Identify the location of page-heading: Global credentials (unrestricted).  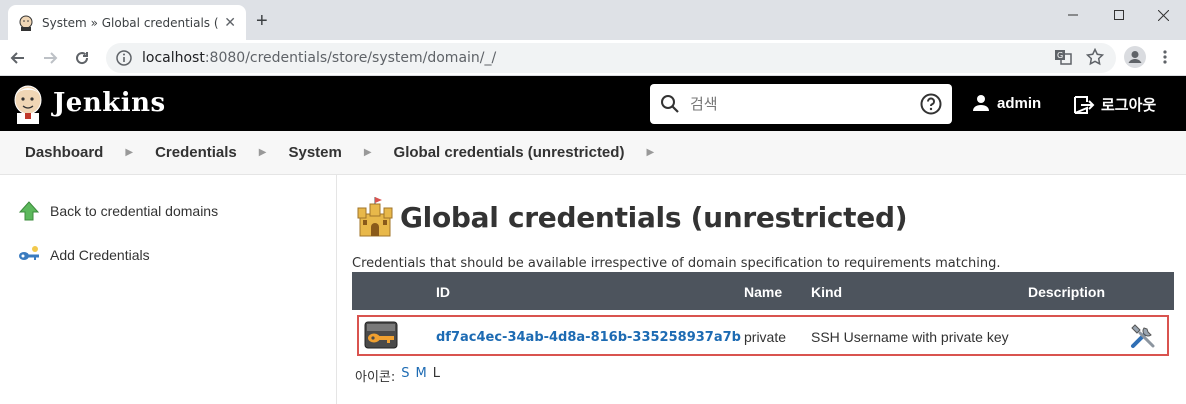
(631, 217).